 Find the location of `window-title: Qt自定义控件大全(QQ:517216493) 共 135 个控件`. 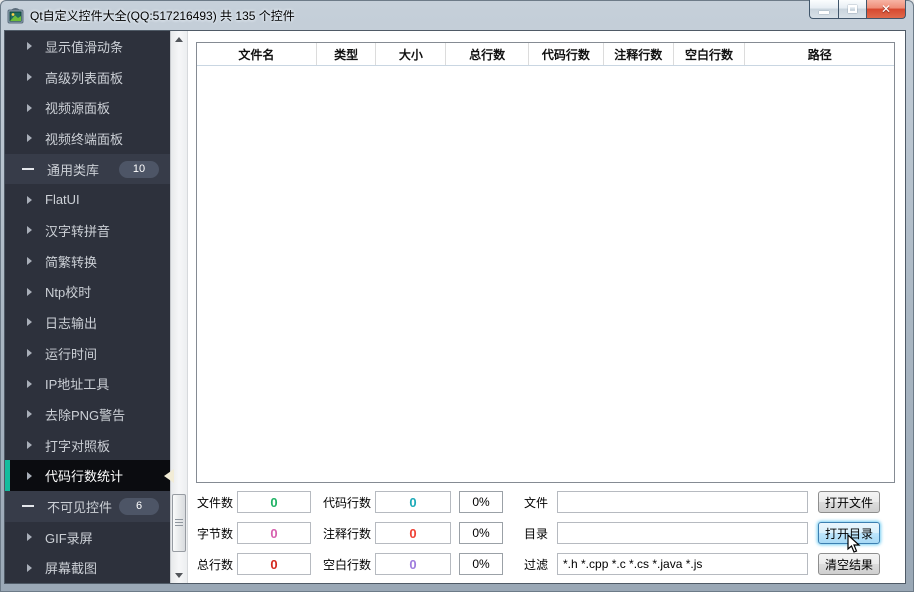

window-title: Qt自定义控件大全(QQ:517216493) 共 135 个控件 is located at coordinates (162, 15).